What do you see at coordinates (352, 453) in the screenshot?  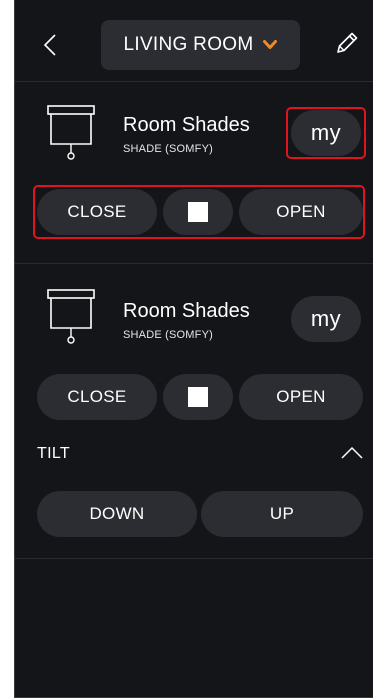 I see `chevron-up-icon` at bounding box center [352, 453].